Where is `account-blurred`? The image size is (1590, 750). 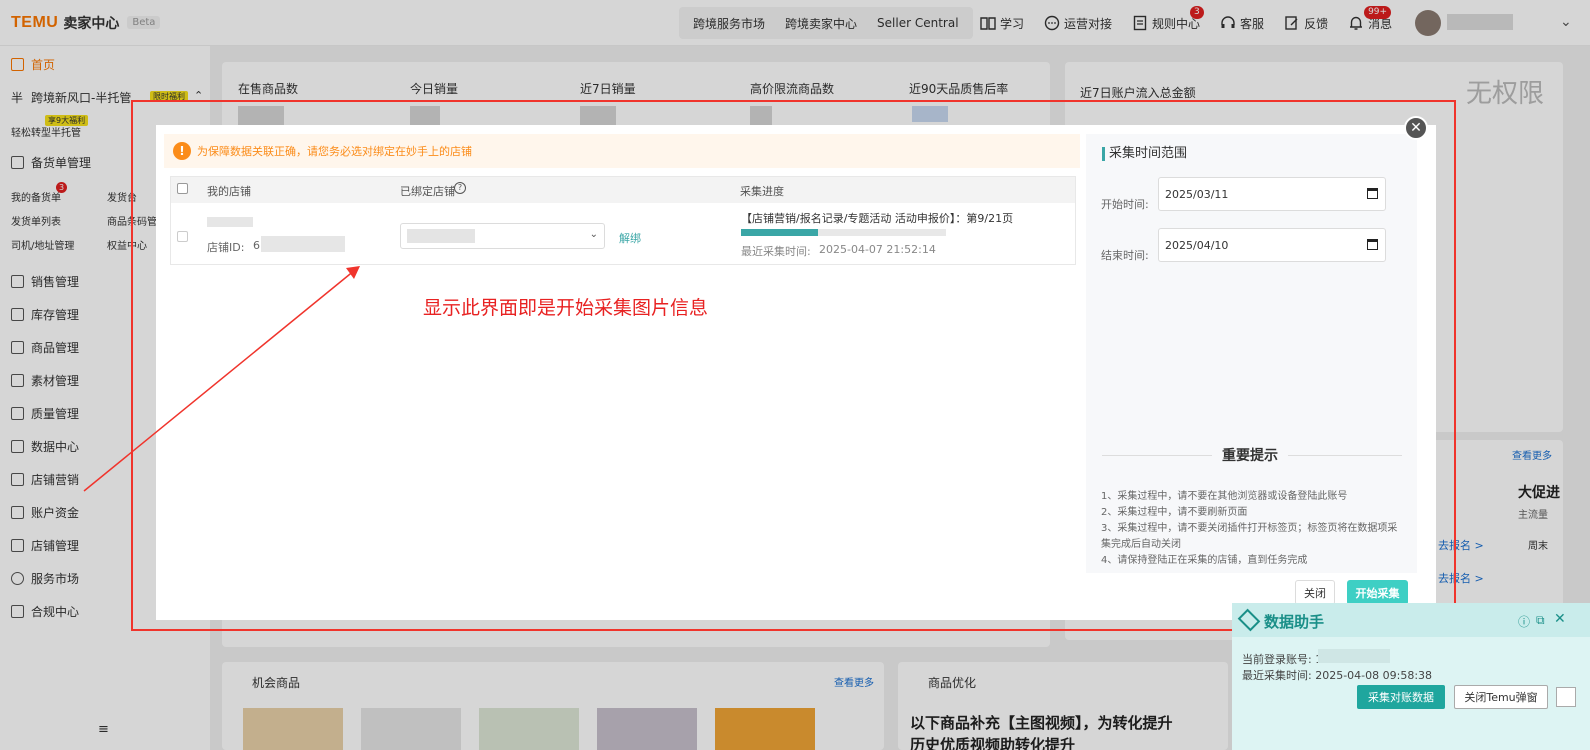 account-blurred is located at coordinates (1354, 656).